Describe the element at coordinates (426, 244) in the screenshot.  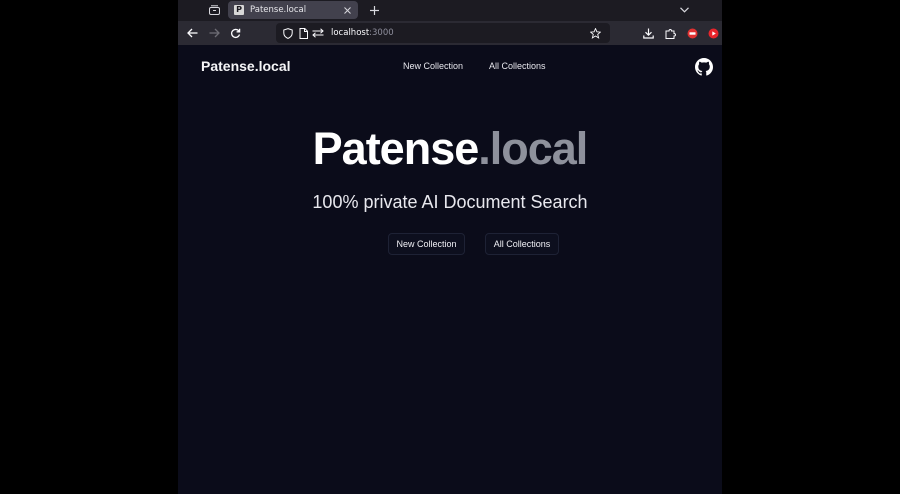
I see `new-collection-button: New Collection` at that location.